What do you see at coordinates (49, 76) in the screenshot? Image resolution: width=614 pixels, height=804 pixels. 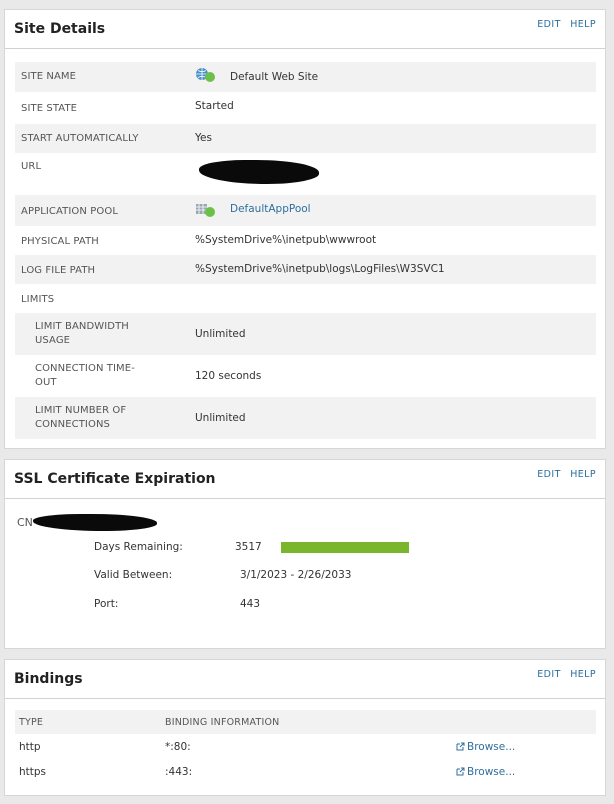 I see `site-name-label: SITE NAME` at bounding box center [49, 76].